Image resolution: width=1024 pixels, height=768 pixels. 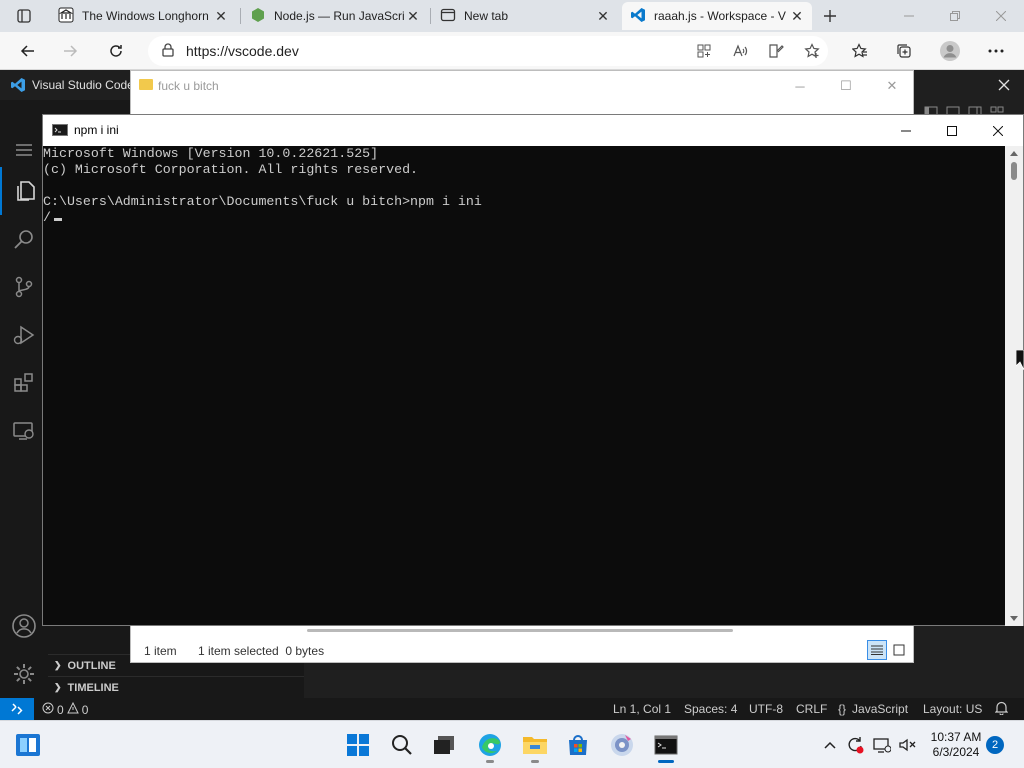 What do you see at coordinates (1014, 153) in the screenshot?
I see `scroll-up-icon` at bounding box center [1014, 153].